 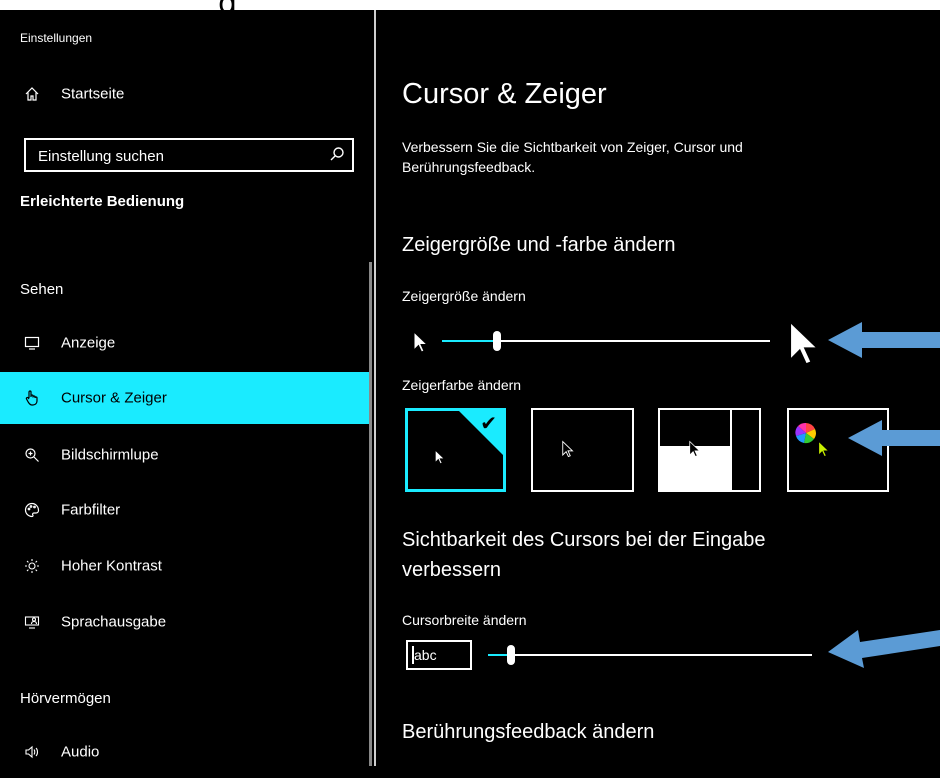 I want to click on pointer-color-label: Zeigerfarbe ändern, so click(x=462, y=385).